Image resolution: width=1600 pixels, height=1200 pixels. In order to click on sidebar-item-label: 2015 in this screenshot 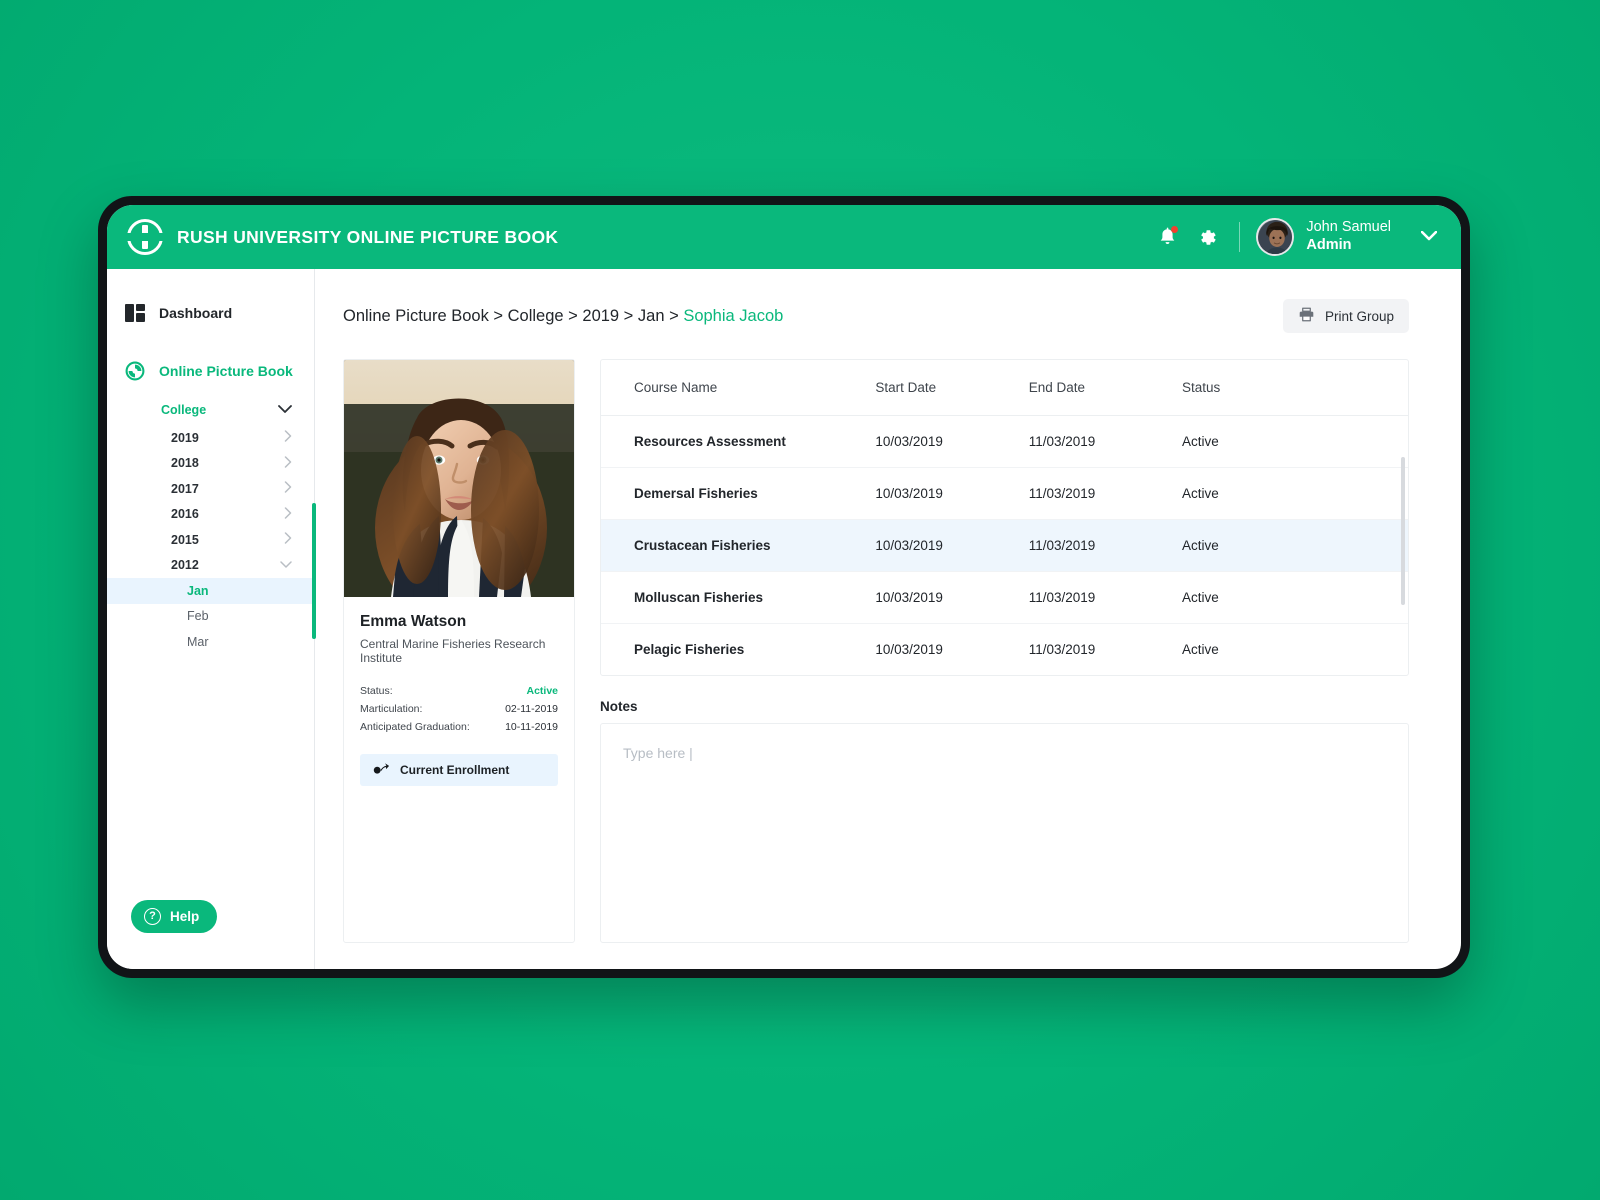, I will do `click(185, 539)`.